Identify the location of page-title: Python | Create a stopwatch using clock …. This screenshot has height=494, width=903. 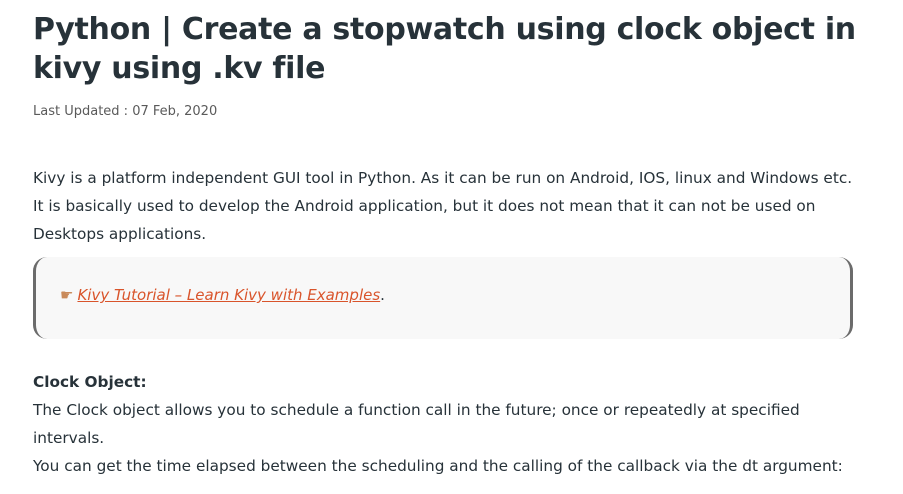
(444, 49).